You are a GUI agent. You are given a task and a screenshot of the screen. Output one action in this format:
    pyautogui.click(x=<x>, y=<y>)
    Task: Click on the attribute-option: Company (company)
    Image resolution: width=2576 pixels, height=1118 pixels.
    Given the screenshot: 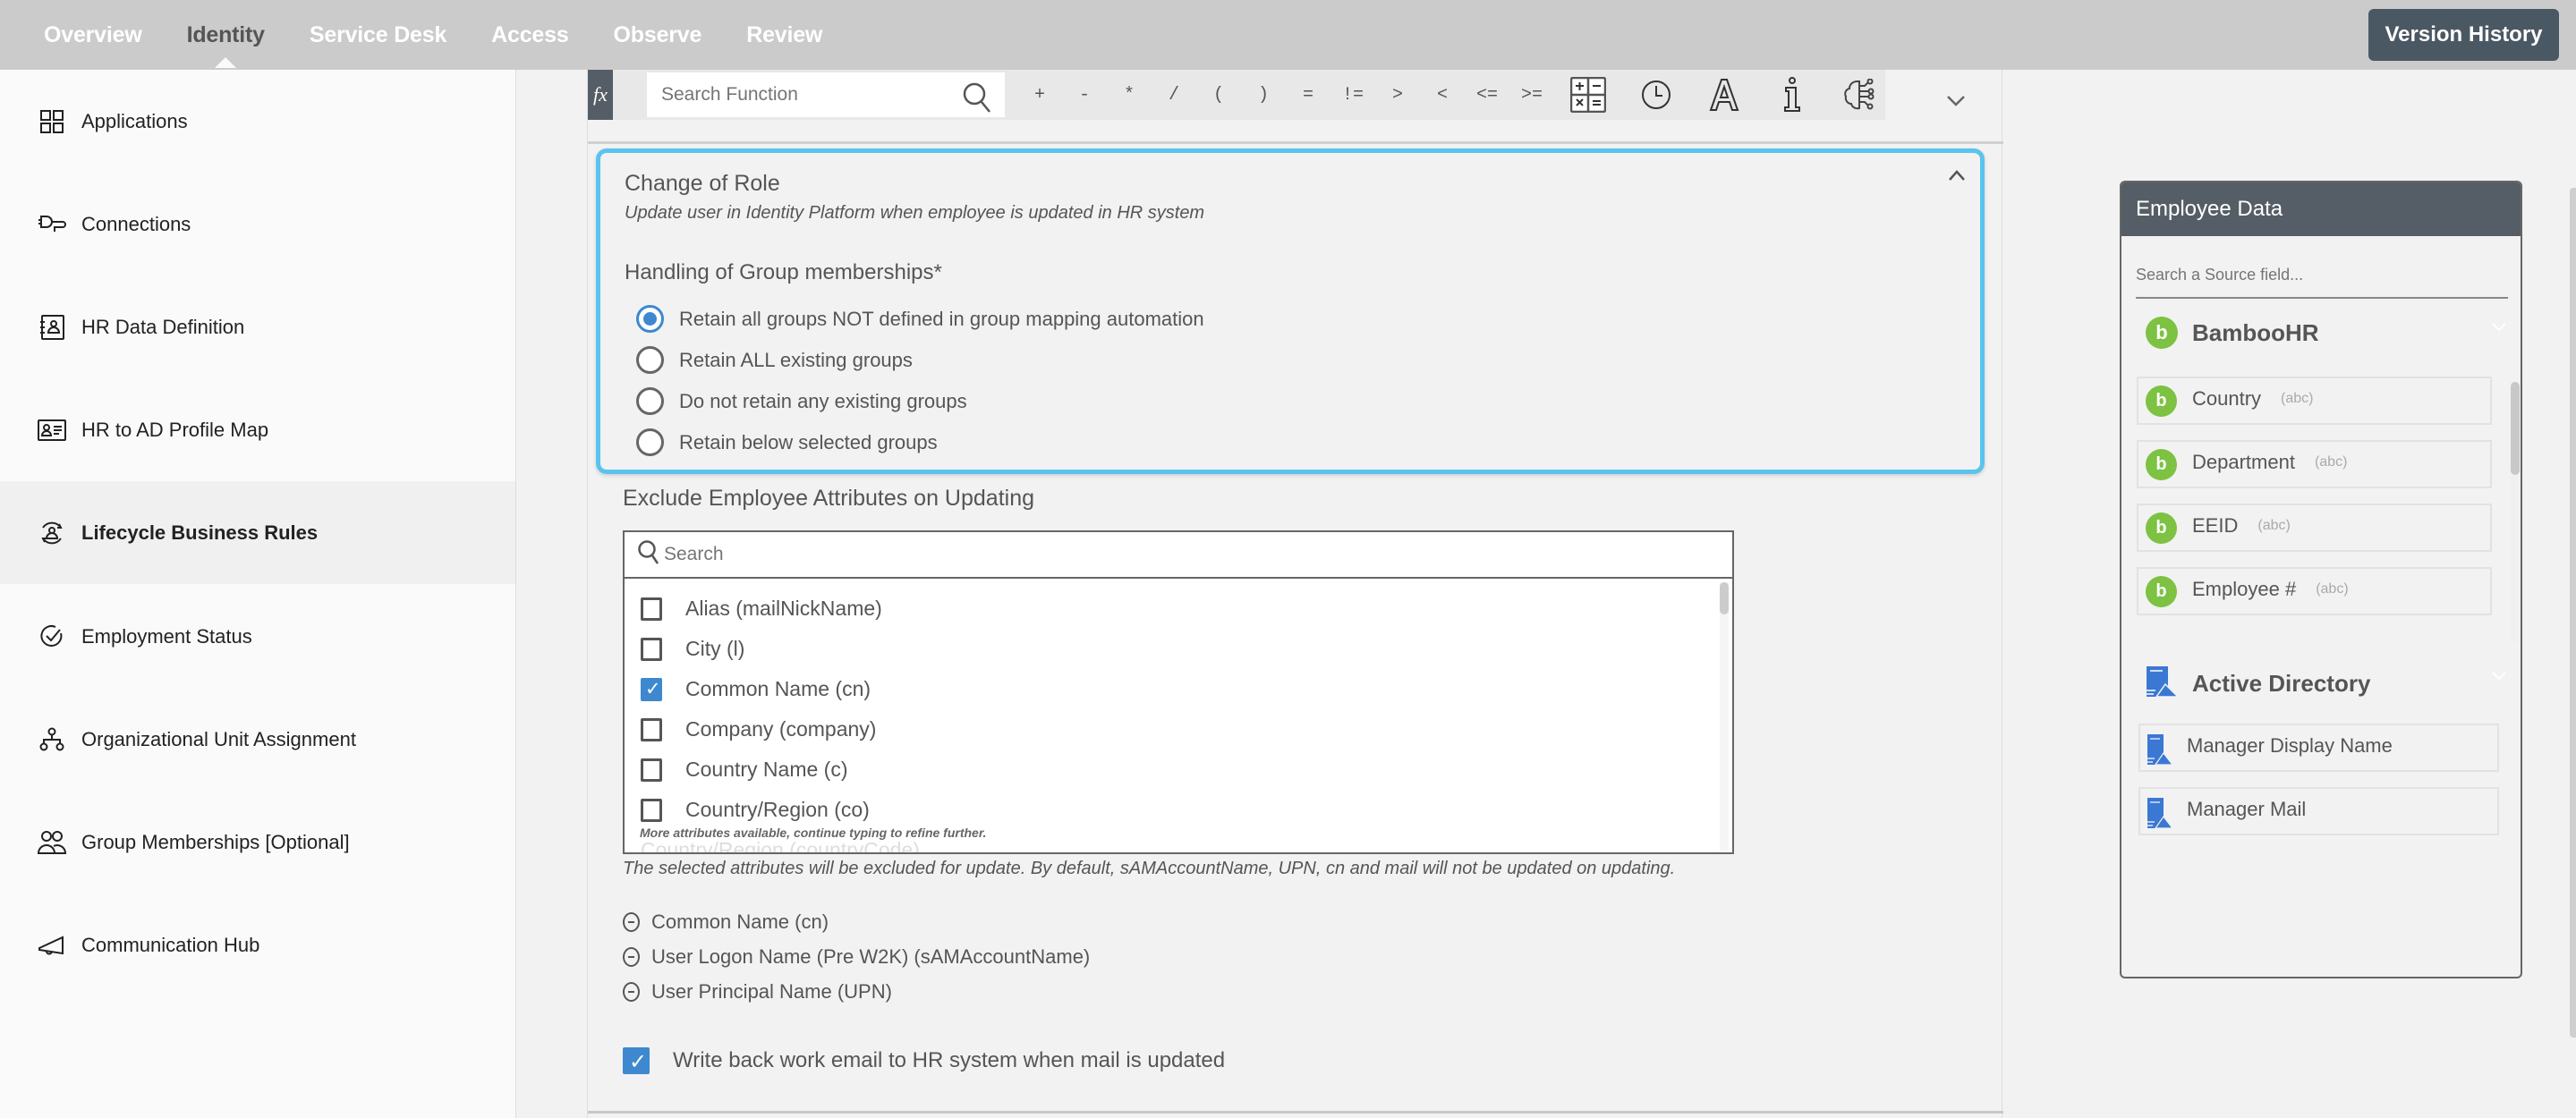 What is the action you would take?
    pyautogui.click(x=758, y=729)
    